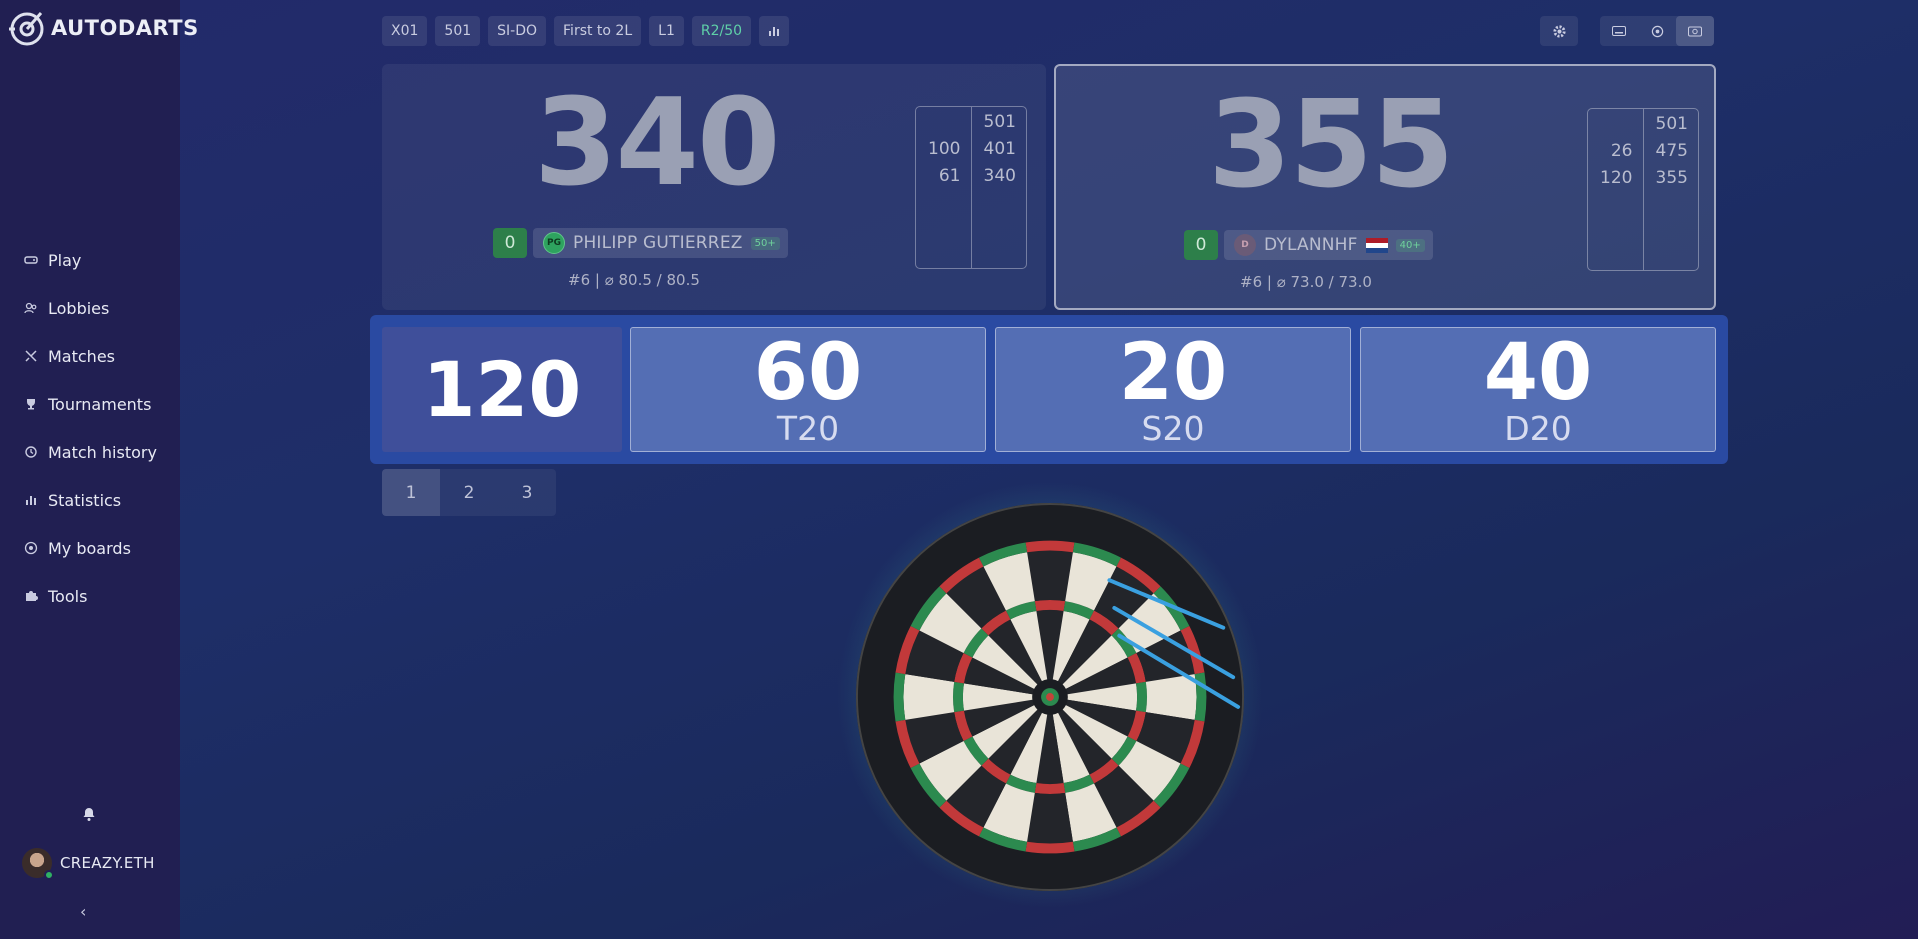 This screenshot has width=1918, height=939. I want to click on settings-button, so click(1559, 31).